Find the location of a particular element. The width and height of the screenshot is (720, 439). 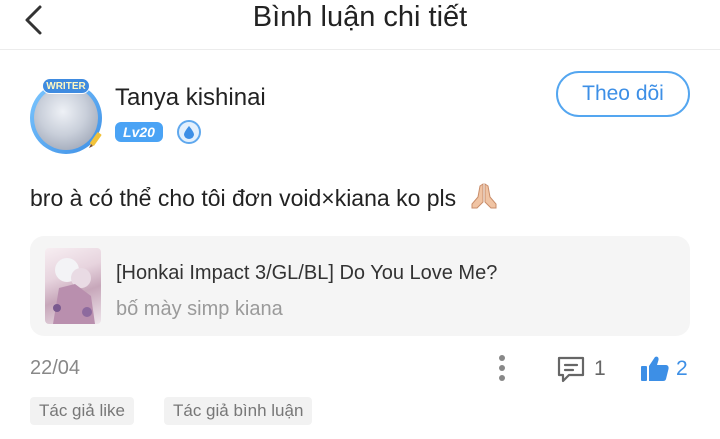

story-title: [Honkai Impact 3/GL/BL] Do You Love Me? is located at coordinates (307, 273).